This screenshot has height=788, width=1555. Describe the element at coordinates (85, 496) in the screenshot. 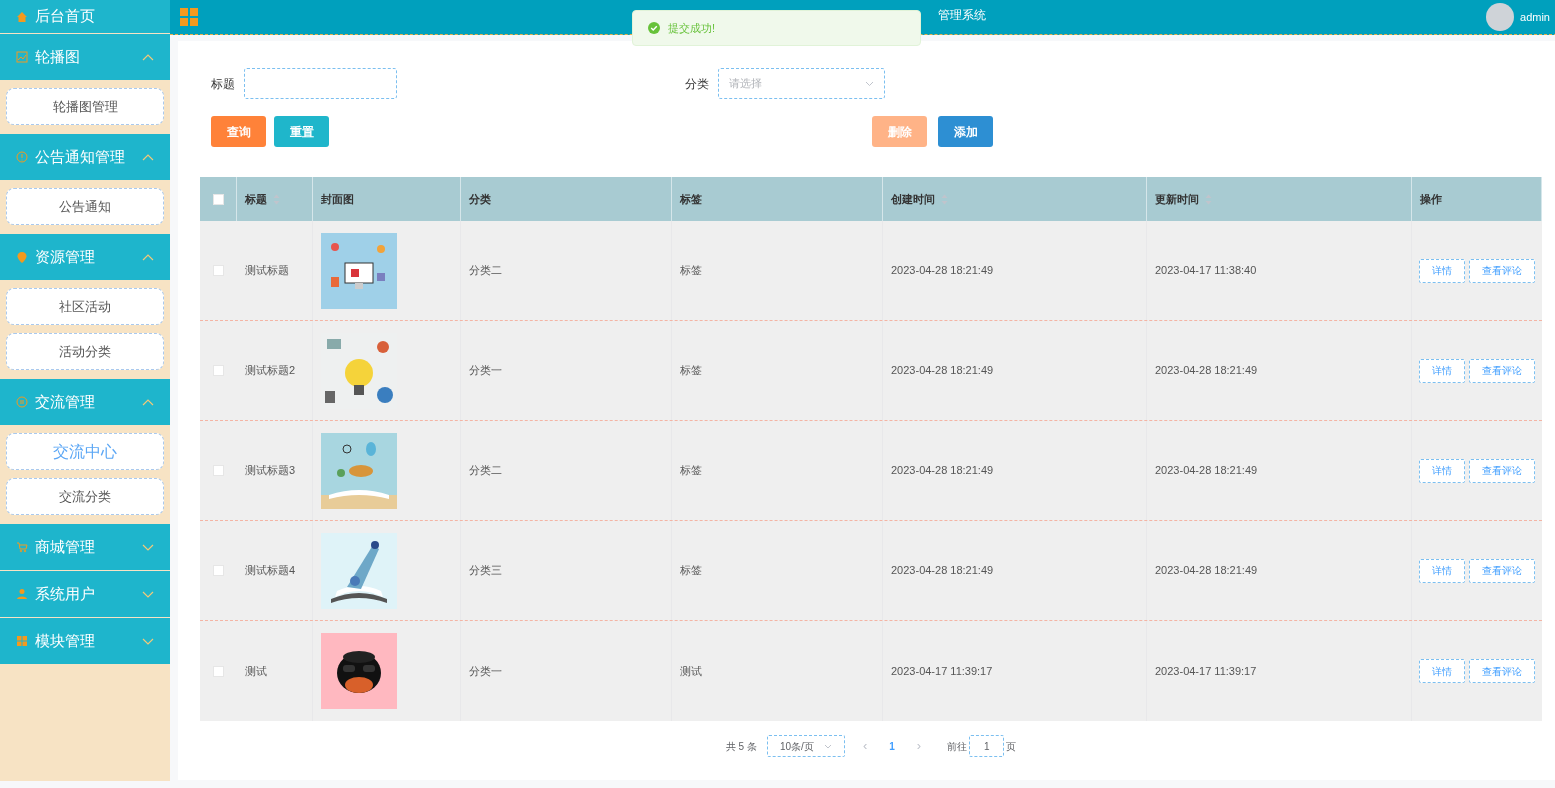

I see `submenu-item: 交流分类` at that location.